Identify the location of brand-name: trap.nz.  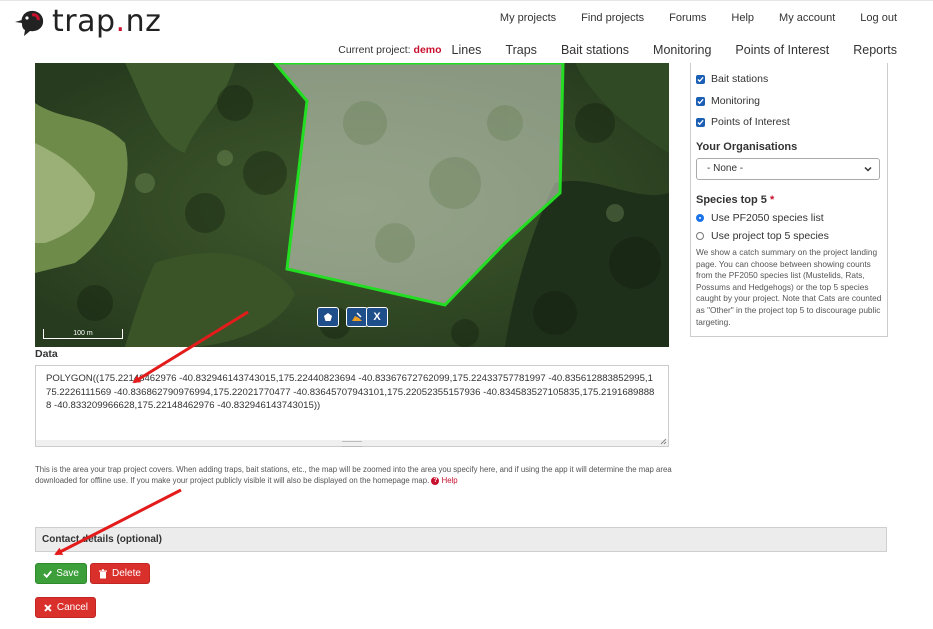
(107, 21).